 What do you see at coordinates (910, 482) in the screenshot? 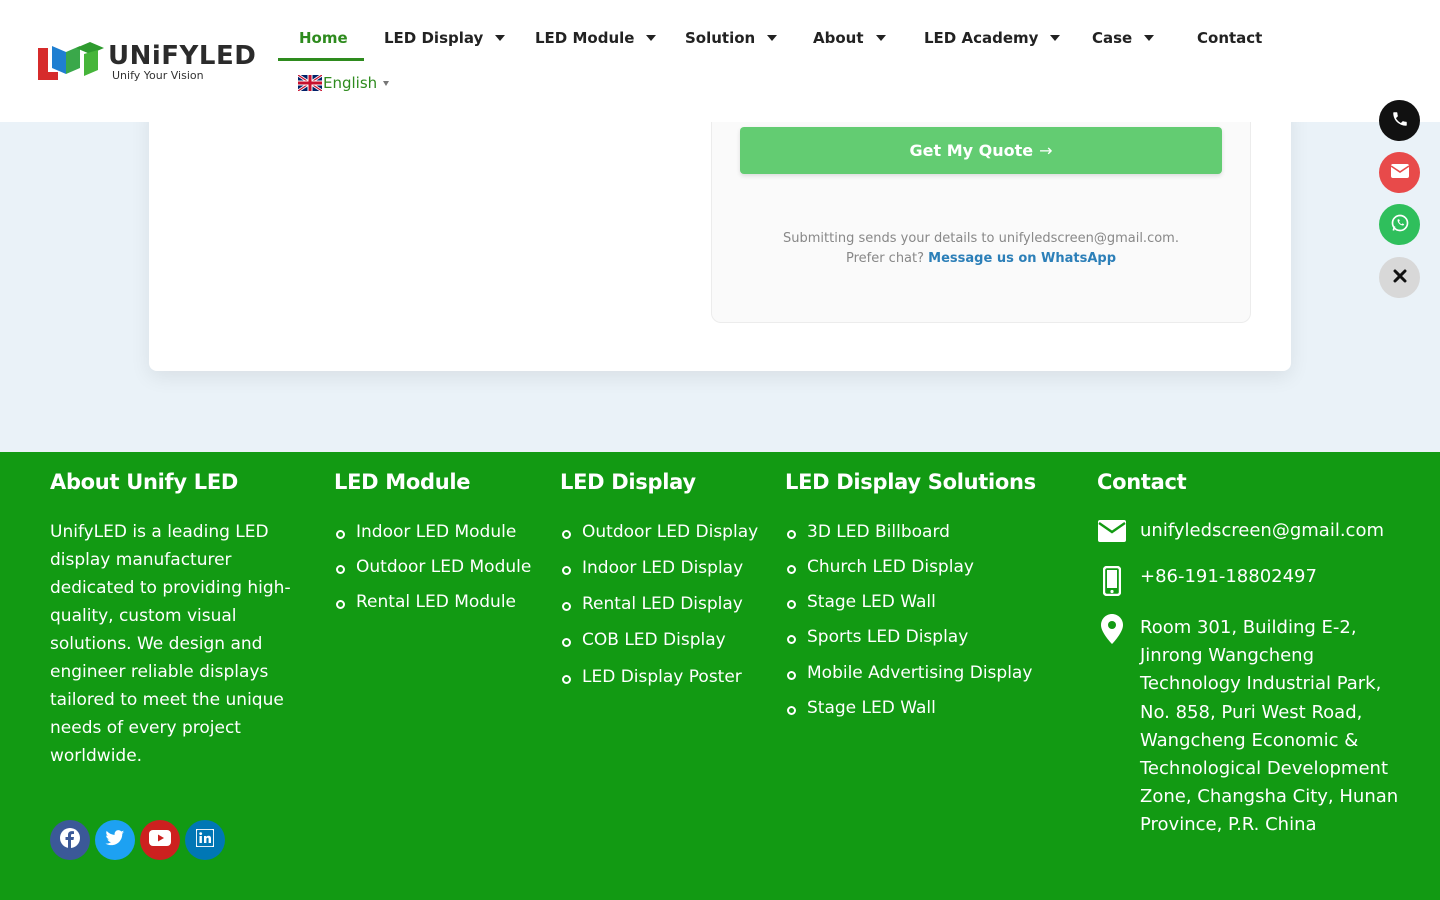
I see `footer-solutions-title: LED Display Solutions` at bounding box center [910, 482].